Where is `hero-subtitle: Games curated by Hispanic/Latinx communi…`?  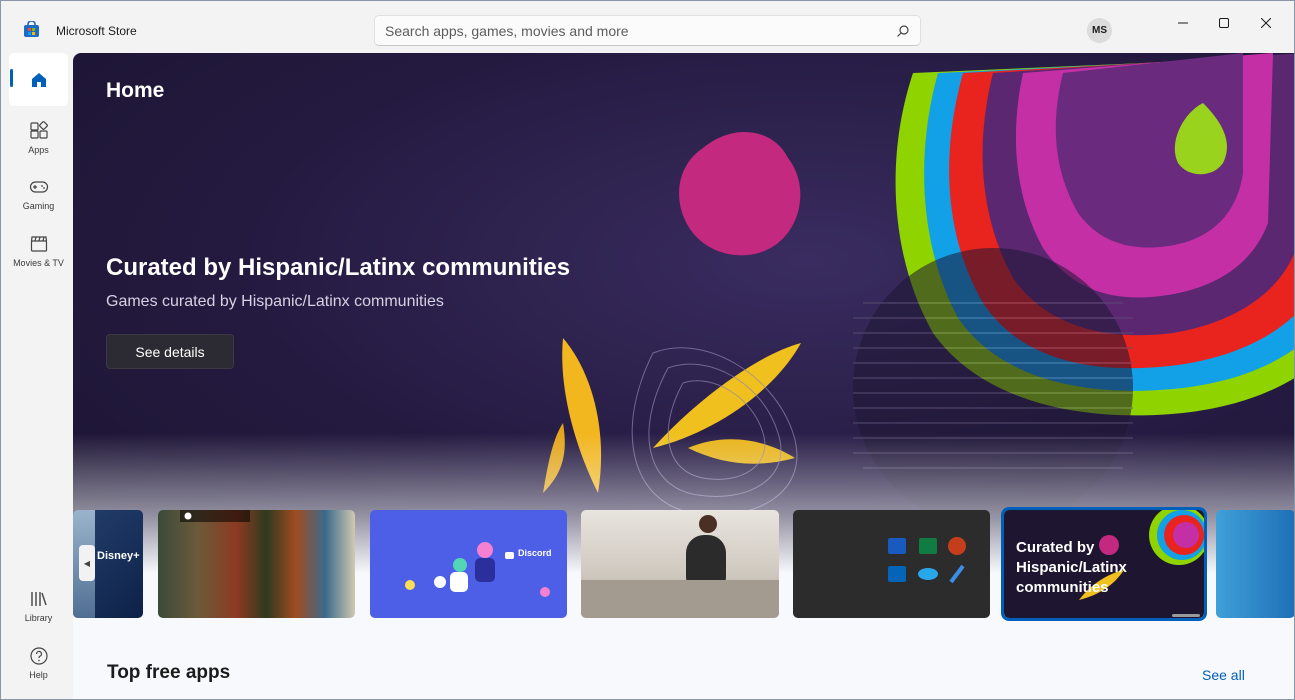
hero-subtitle: Games curated by Hispanic/Latinx communi… is located at coordinates (275, 301).